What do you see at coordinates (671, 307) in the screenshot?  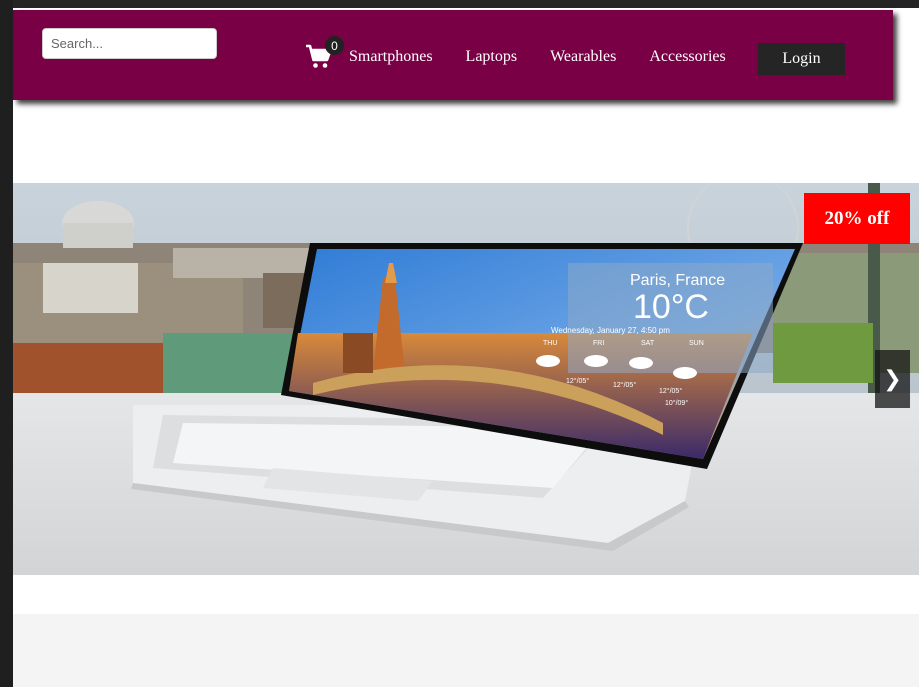 I see `screen-temperature: 10°C` at bounding box center [671, 307].